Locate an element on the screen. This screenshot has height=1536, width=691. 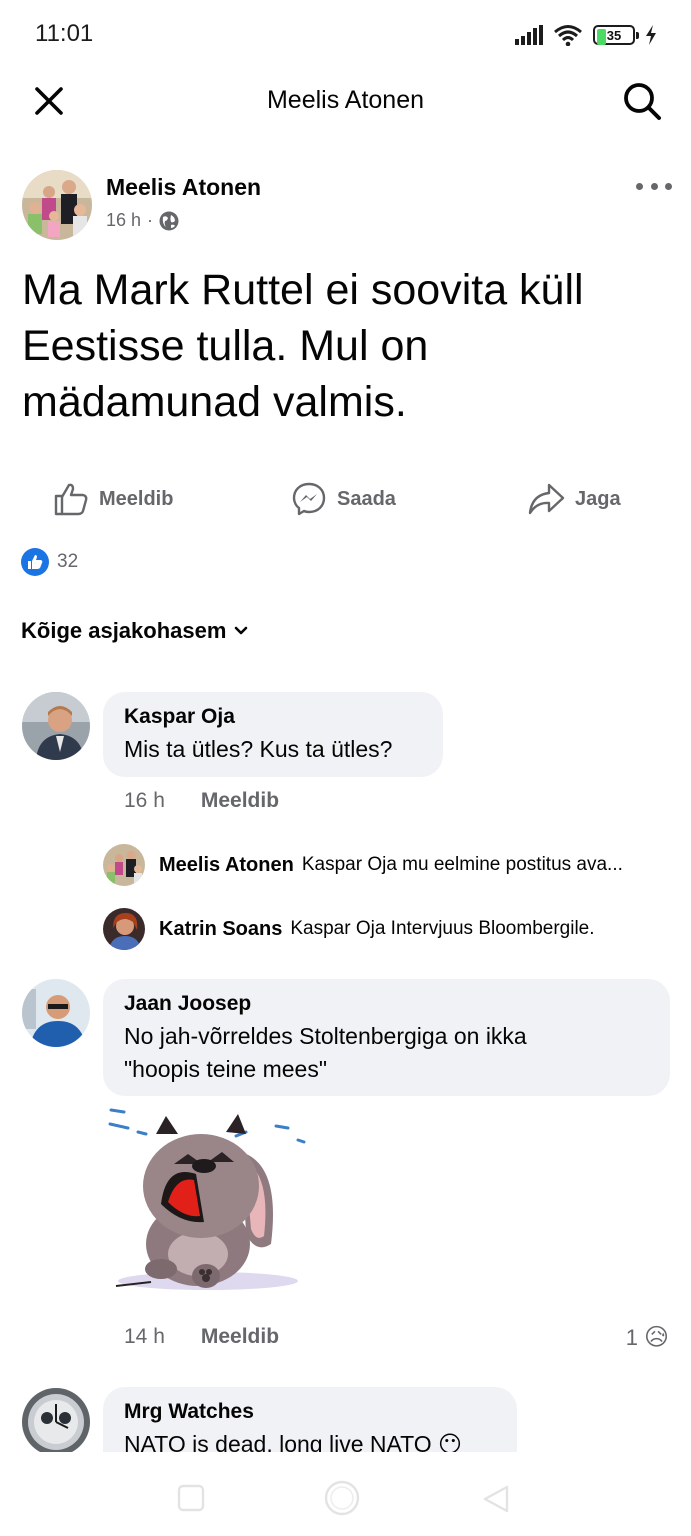
circle-icon is located at coordinates (342, 1498).